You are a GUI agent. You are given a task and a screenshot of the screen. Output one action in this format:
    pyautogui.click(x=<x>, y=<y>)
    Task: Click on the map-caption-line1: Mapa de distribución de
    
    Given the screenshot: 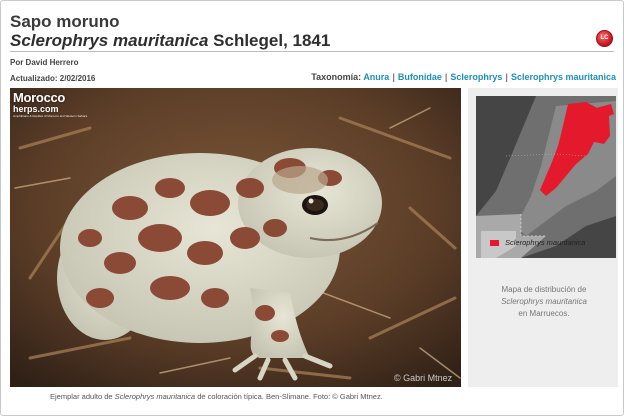 What is the action you would take?
    pyautogui.click(x=544, y=289)
    